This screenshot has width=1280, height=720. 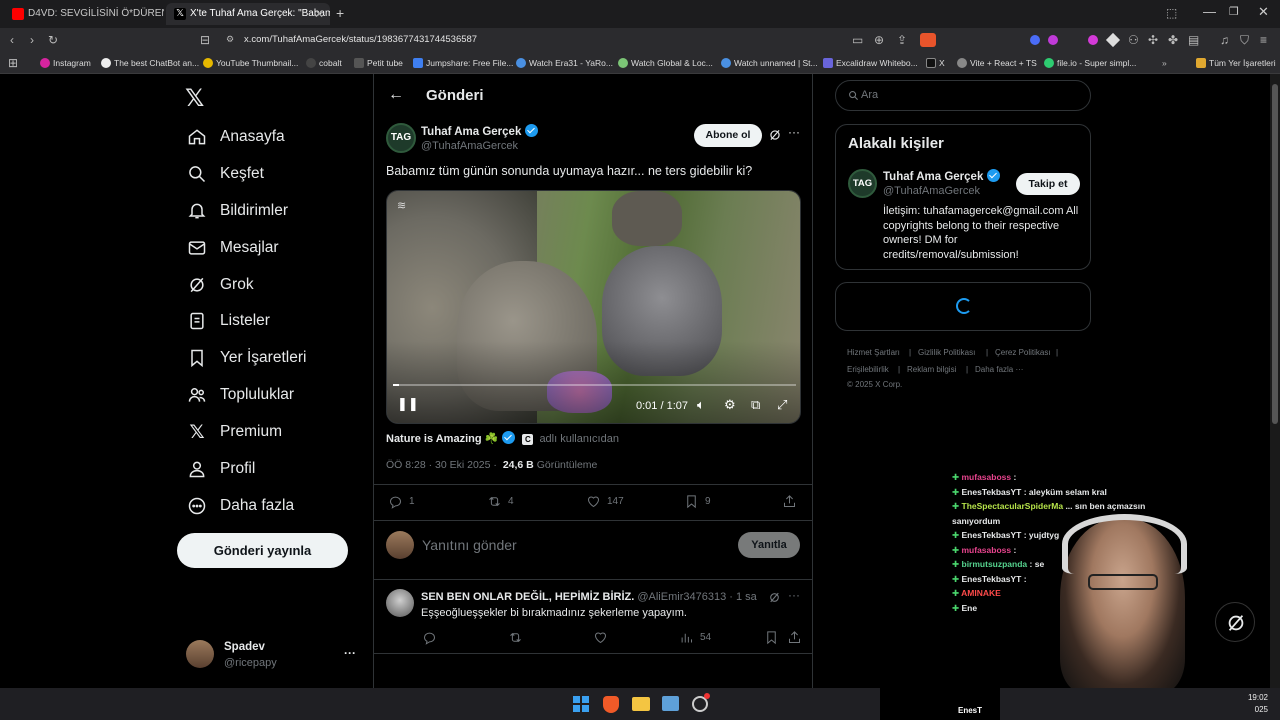 I want to click on fullscreen-icon: ⤢, so click(x=782, y=405).